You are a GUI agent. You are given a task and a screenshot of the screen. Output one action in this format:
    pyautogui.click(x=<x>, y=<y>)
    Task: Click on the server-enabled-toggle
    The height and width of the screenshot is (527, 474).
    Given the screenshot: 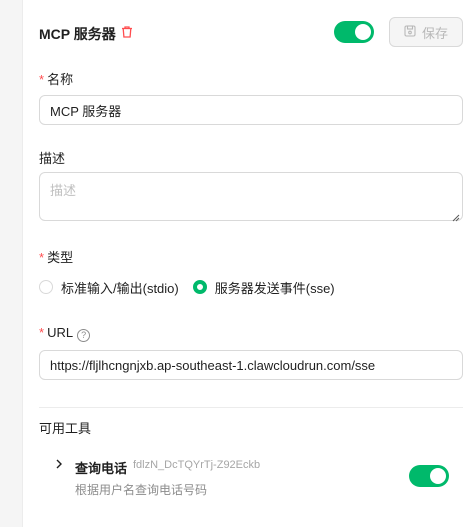 What is the action you would take?
    pyautogui.click(x=354, y=32)
    